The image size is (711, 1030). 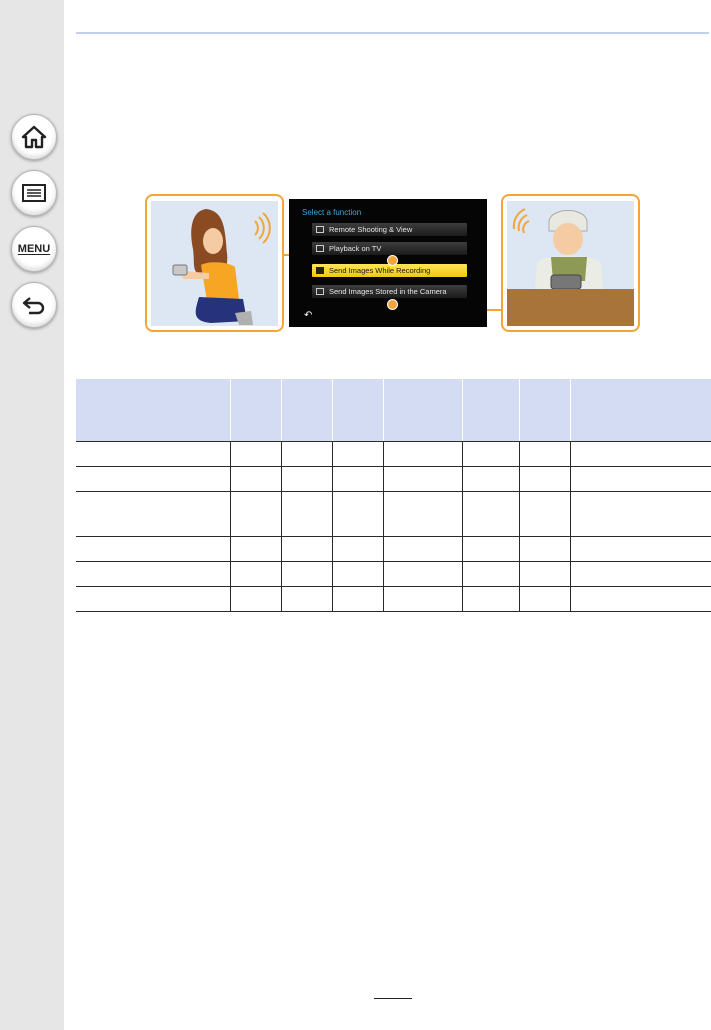 I want to click on table-header-row, so click(x=393, y=410).